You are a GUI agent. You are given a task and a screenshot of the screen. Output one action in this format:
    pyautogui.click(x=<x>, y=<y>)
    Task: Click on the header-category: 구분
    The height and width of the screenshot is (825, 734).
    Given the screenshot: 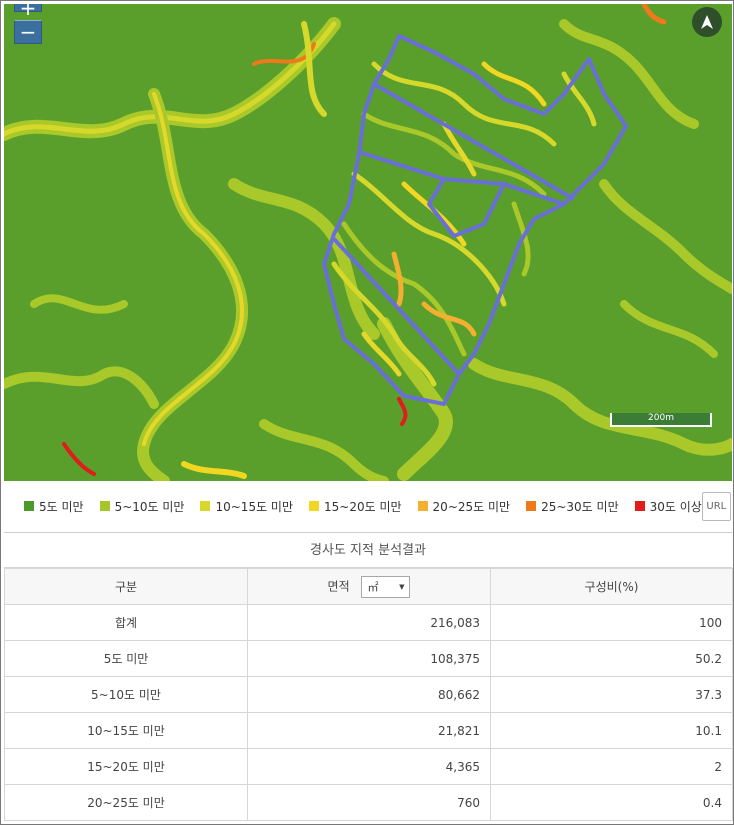 What is the action you would take?
    pyautogui.click(x=126, y=586)
    